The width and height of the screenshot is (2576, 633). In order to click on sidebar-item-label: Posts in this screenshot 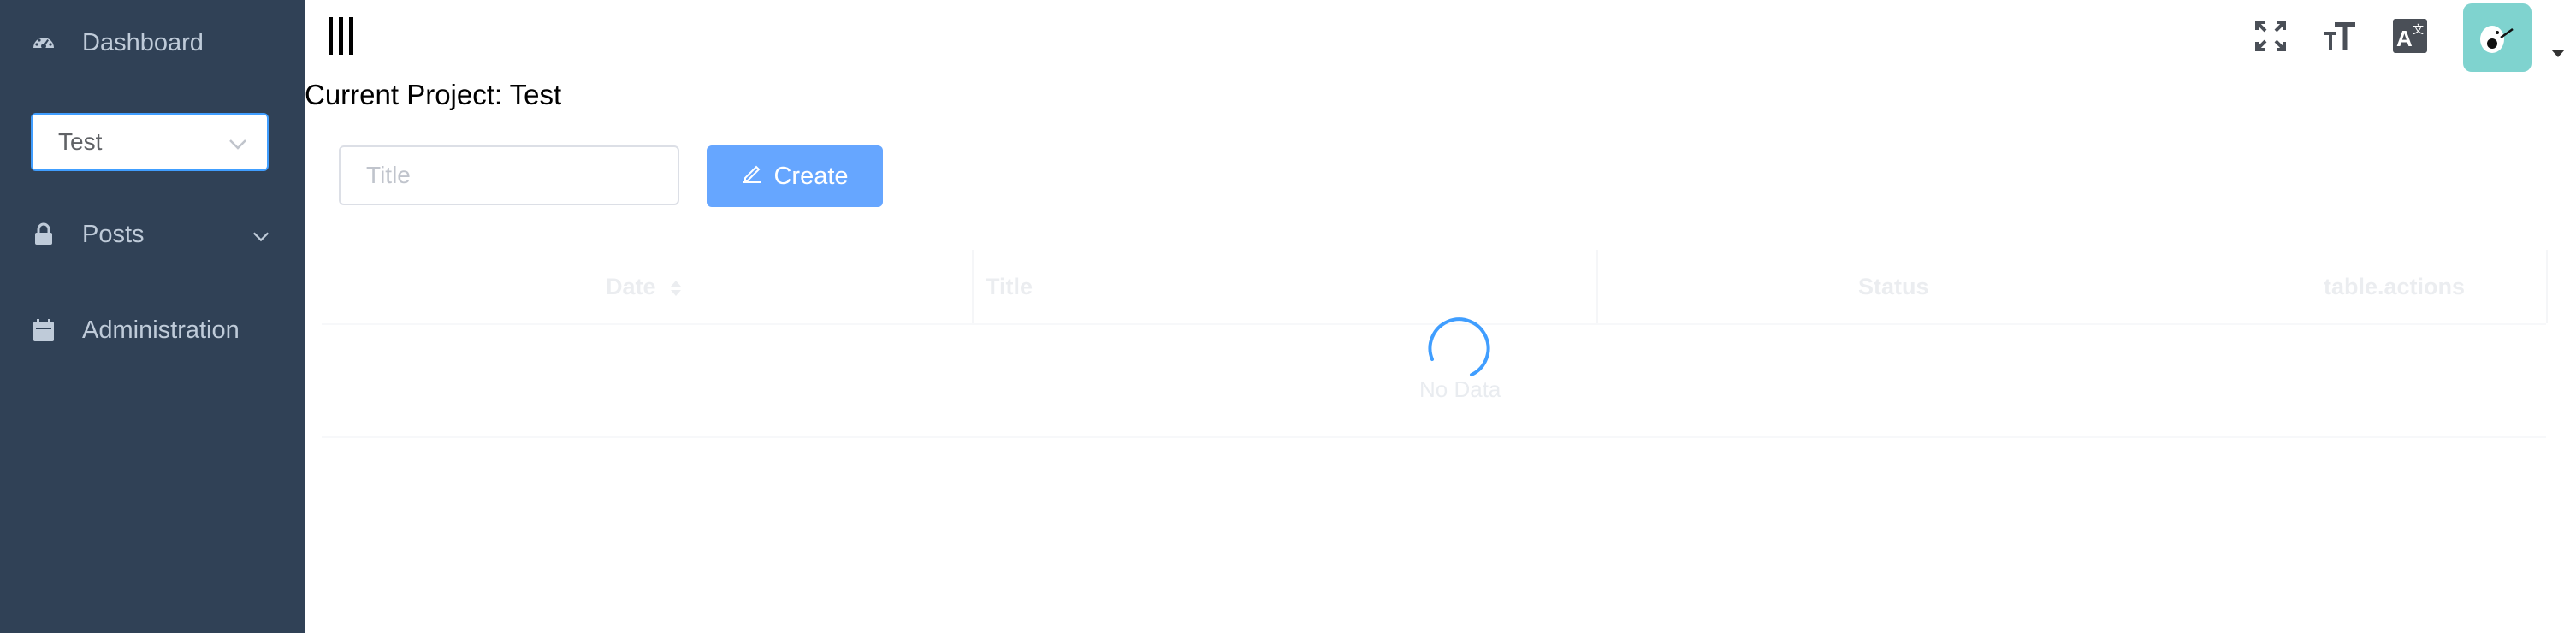, I will do `click(114, 234)`.